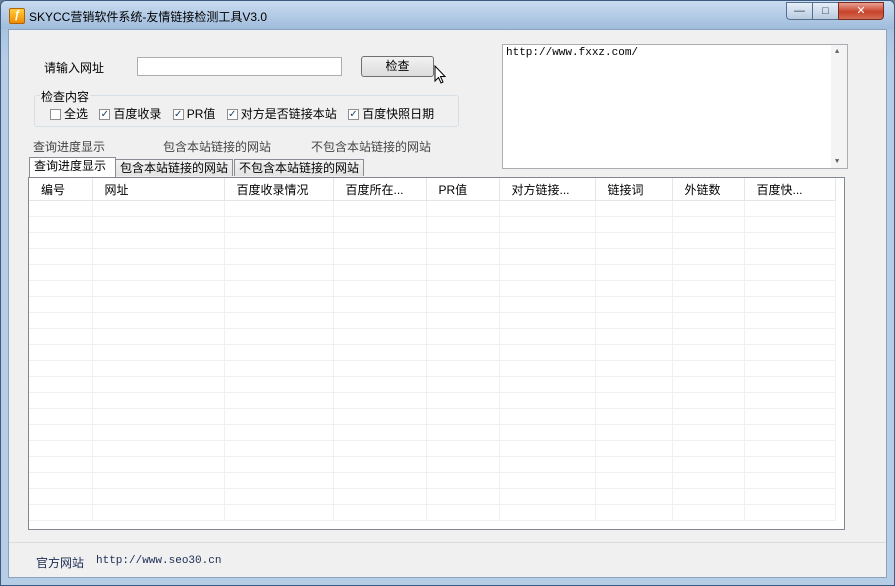  I want to click on column-header: 网址, so click(158, 189).